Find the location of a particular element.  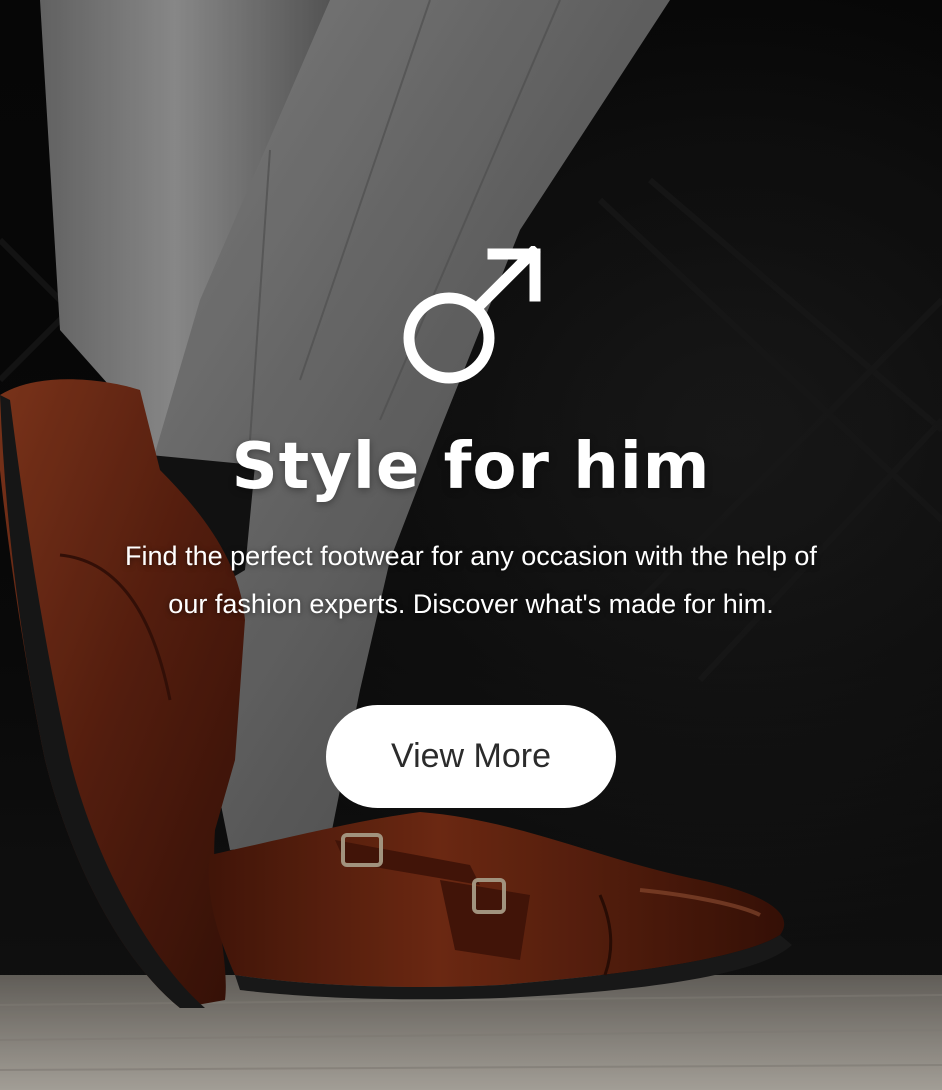

male-symbol-icon is located at coordinates (472, 315).